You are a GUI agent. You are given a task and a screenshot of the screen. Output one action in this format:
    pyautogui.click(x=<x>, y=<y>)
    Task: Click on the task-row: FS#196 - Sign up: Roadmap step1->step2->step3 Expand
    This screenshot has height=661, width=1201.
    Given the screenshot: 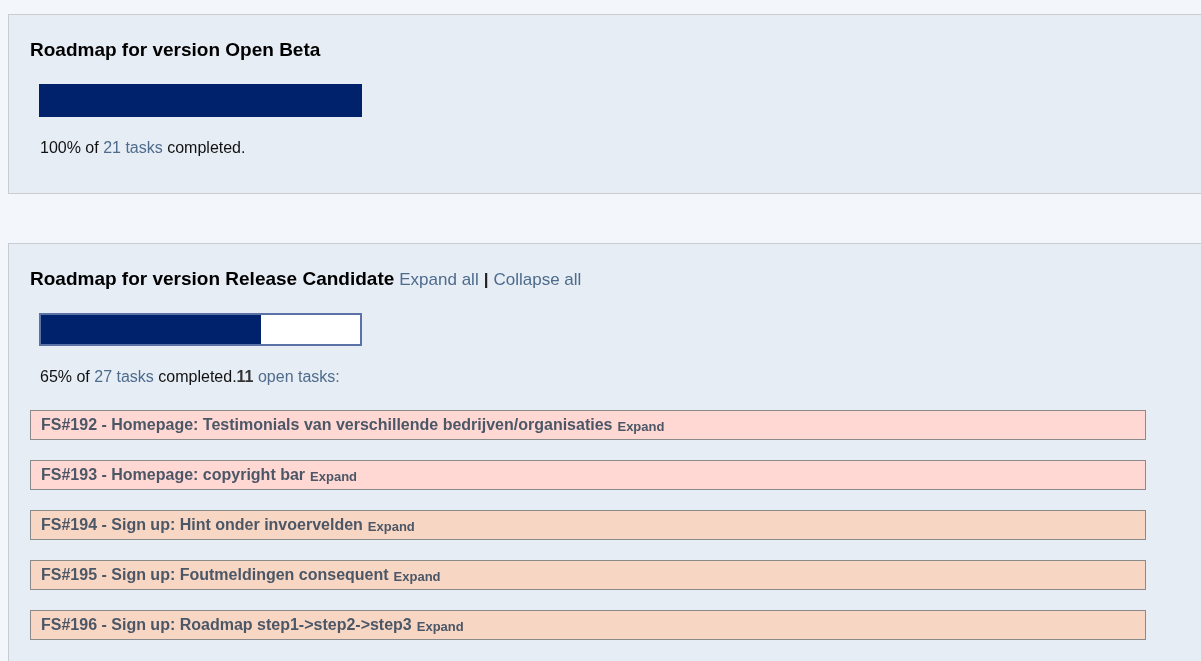 What is the action you would take?
    pyautogui.click(x=588, y=625)
    